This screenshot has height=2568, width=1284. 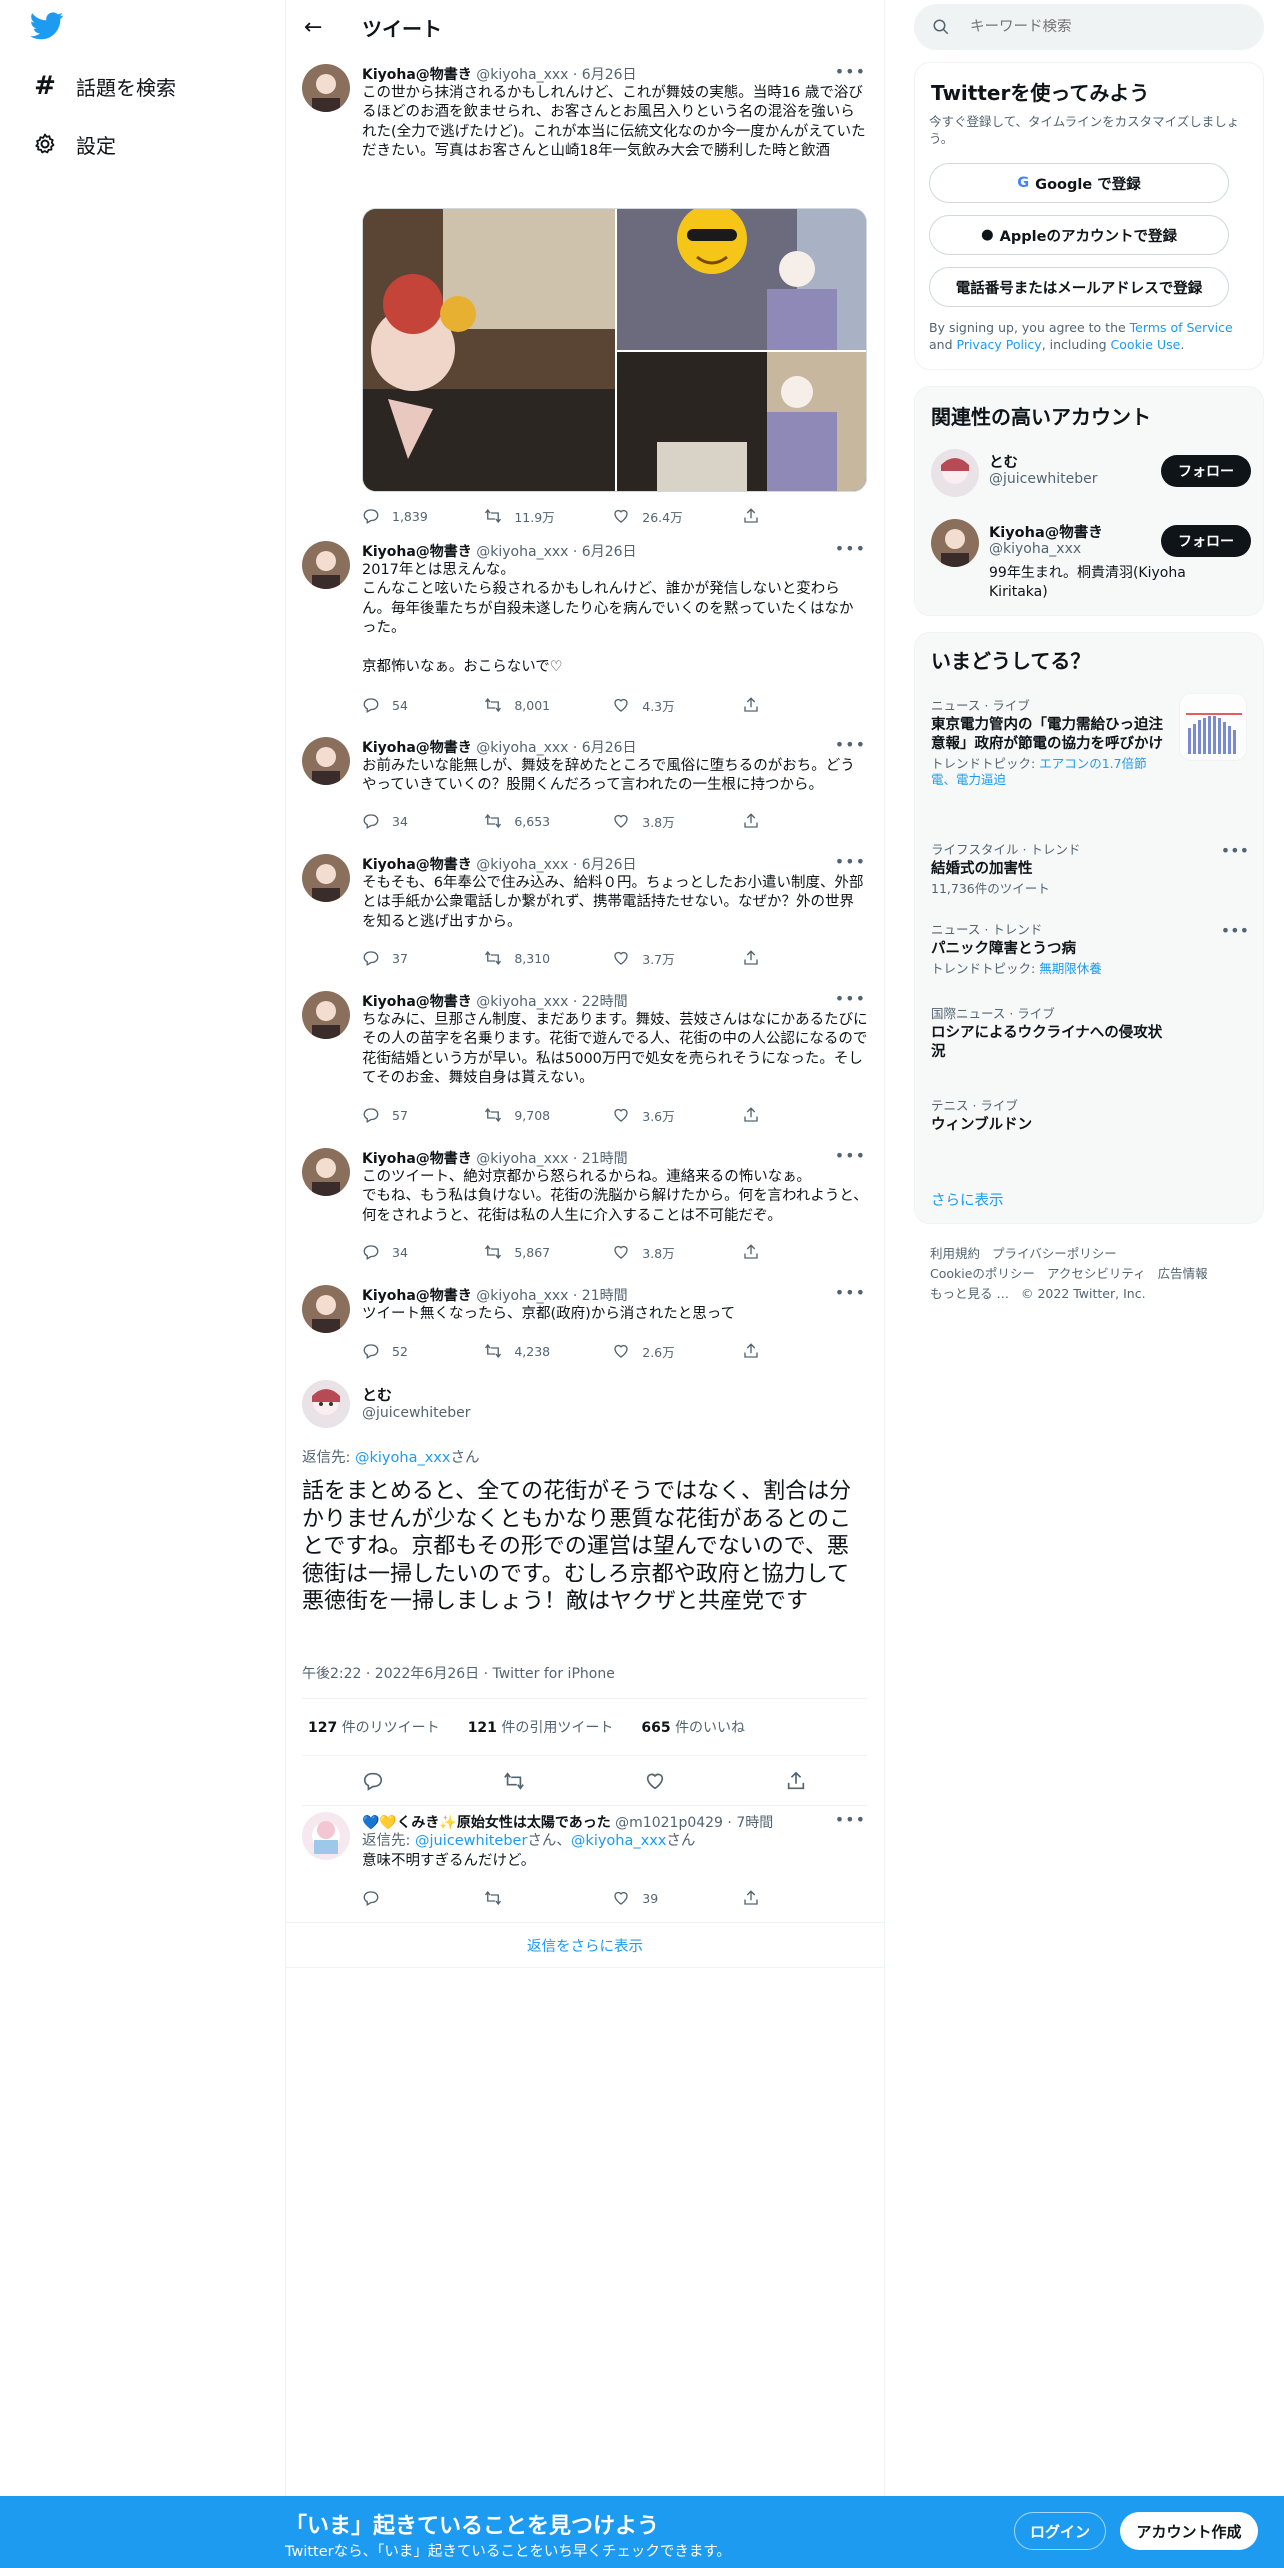 I want to click on tweet-timestamp: 午後2:22 · 2022年6月26日 · Twitter for iPhone, so click(x=458, y=1673).